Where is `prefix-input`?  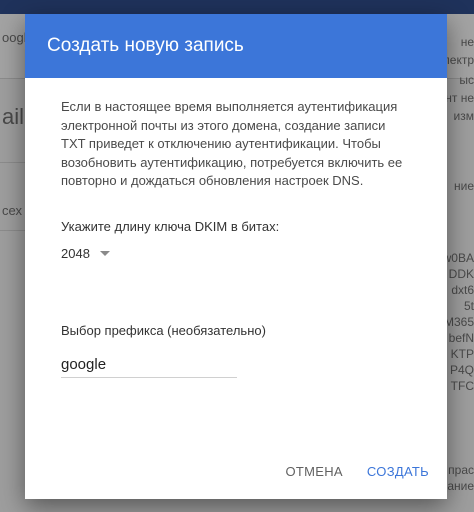
prefix-input is located at coordinates (149, 366).